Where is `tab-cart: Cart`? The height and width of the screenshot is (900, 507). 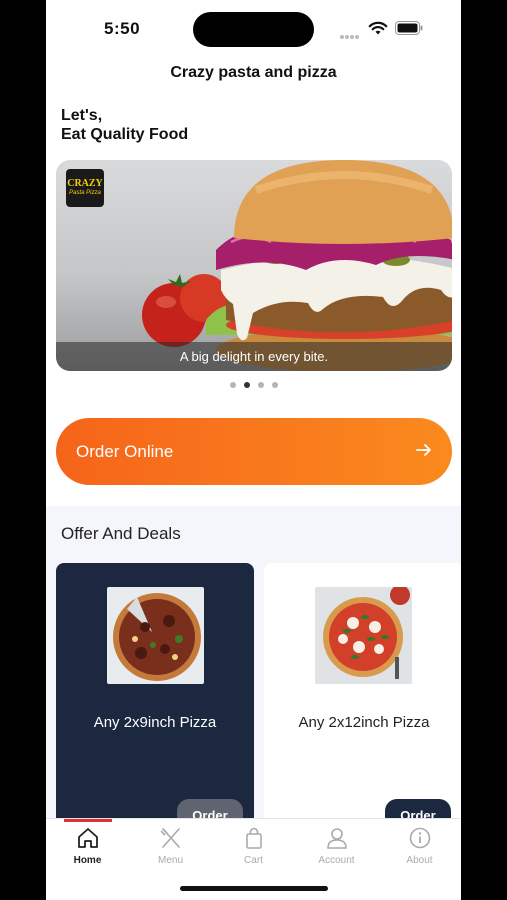
tab-cart: Cart is located at coordinates (253, 846).